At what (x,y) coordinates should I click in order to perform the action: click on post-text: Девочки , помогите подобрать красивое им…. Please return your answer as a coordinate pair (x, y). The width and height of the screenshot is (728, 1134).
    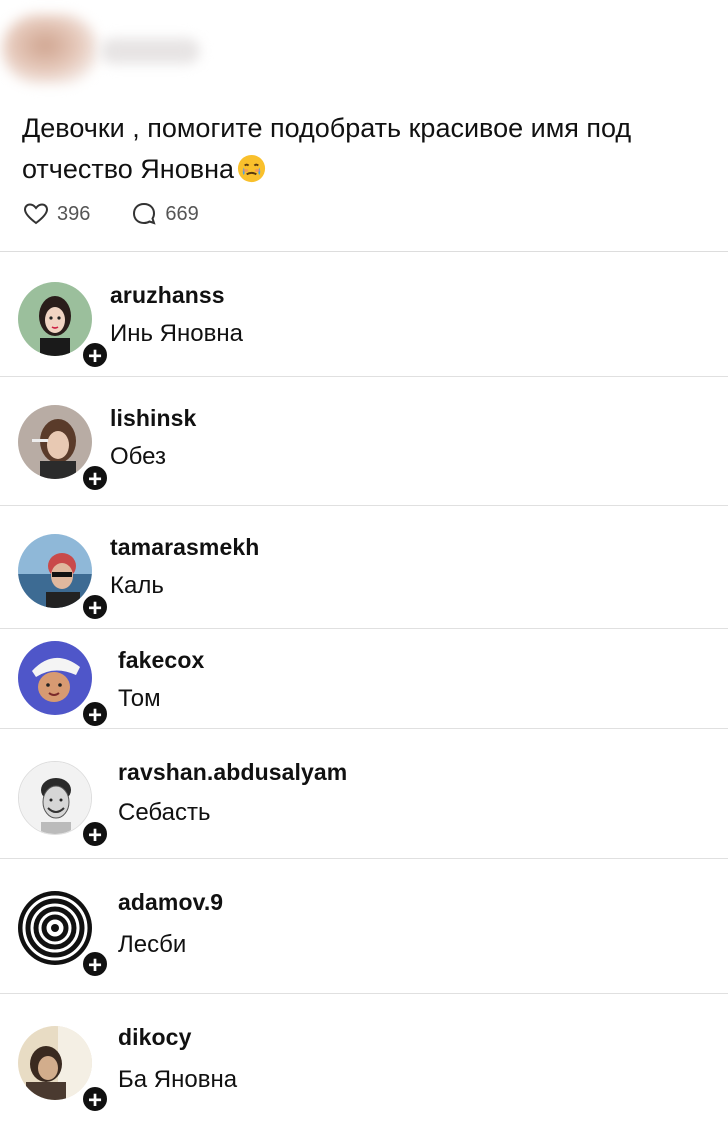
    Looking at the image, I should click on (367, 149).